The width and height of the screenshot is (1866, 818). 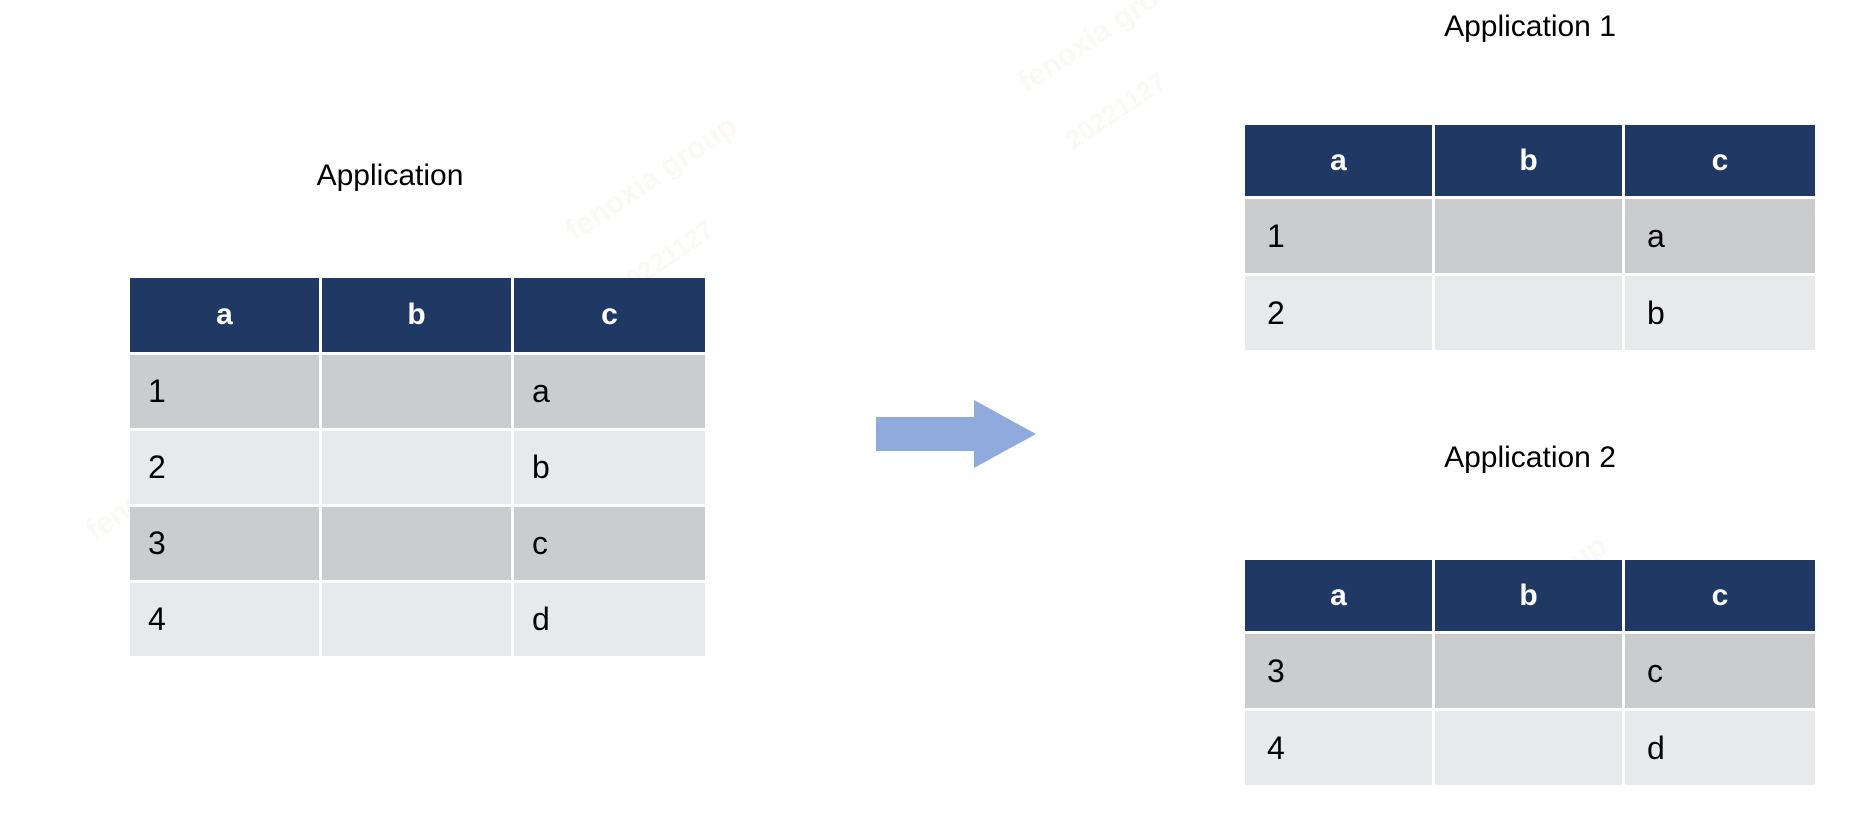 I want to click on target-2-table: a b c 3 c 4 d, so click(x=1530, y=672).